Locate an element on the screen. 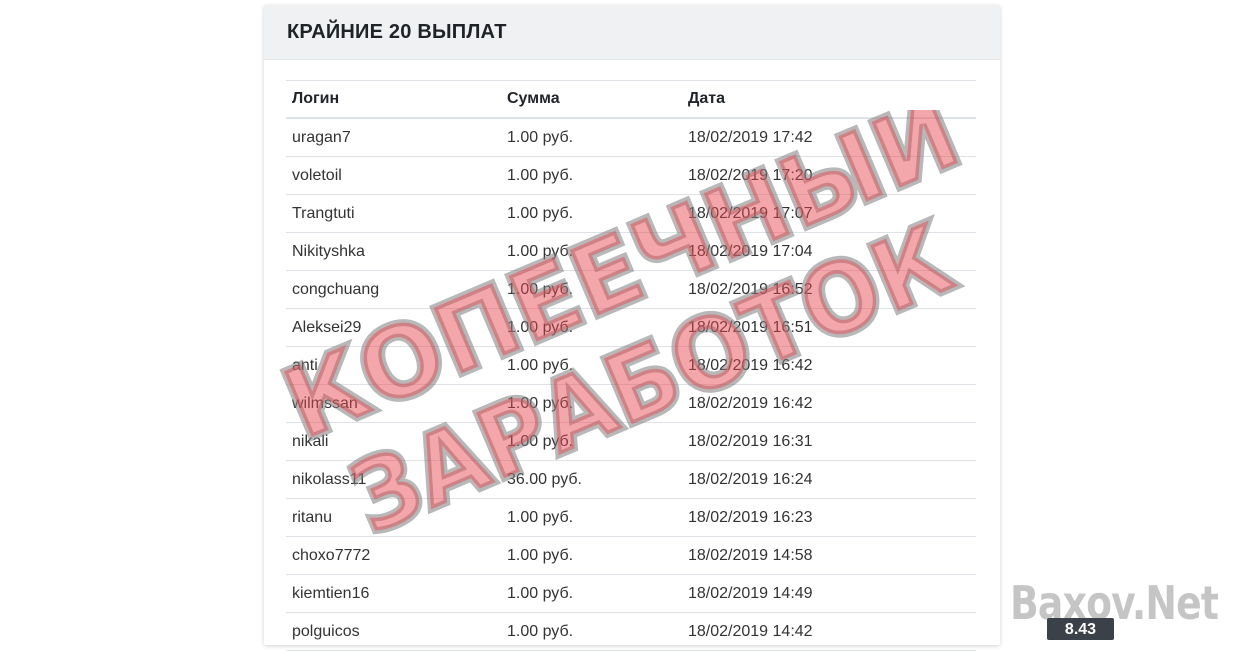 The height and width of the screenshot is (651, 1247). table-row: kiemtien16 1.00 руб. 18/02/2019 14:49 is located at coordinates (631, 594).